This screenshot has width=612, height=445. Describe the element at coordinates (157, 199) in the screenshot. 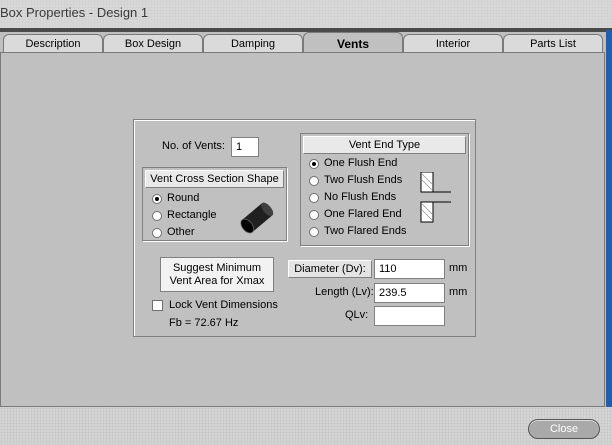

I see `radio-round` at that location.